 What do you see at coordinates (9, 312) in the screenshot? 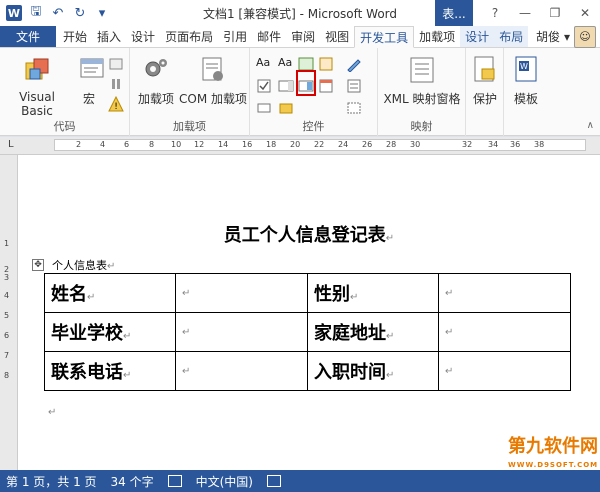
I see `vertical-ruler: 1 2 3 4 5 6 7 8` at bounding box center [9, 312].